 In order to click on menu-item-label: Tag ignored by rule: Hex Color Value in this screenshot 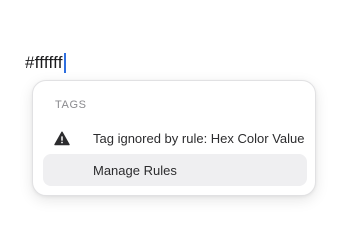, I will do `click(199, 138)`.